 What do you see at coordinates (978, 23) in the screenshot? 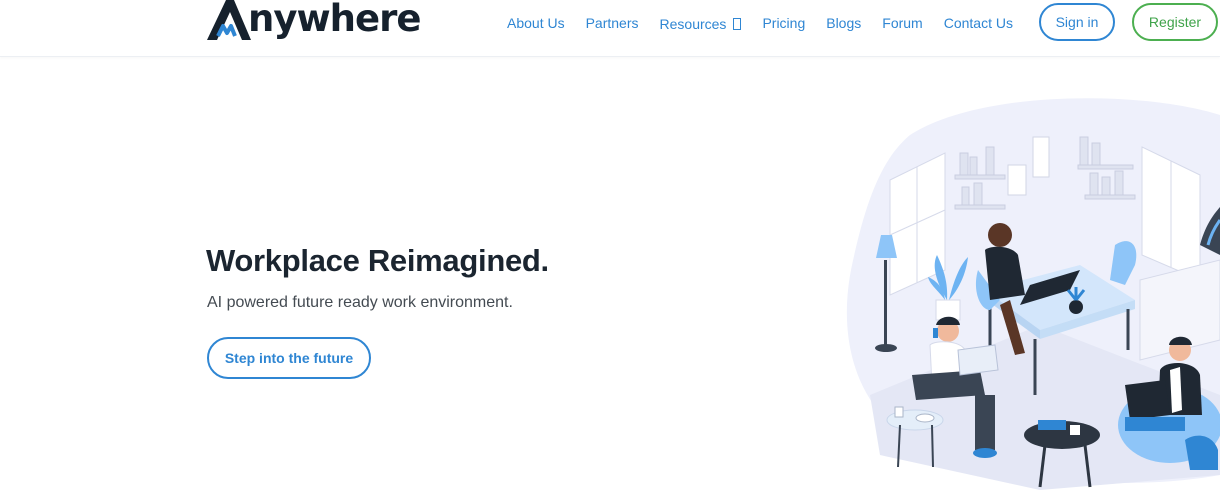
I see `nav-contact-us: Contact Us` at bounding box center [978, 23].